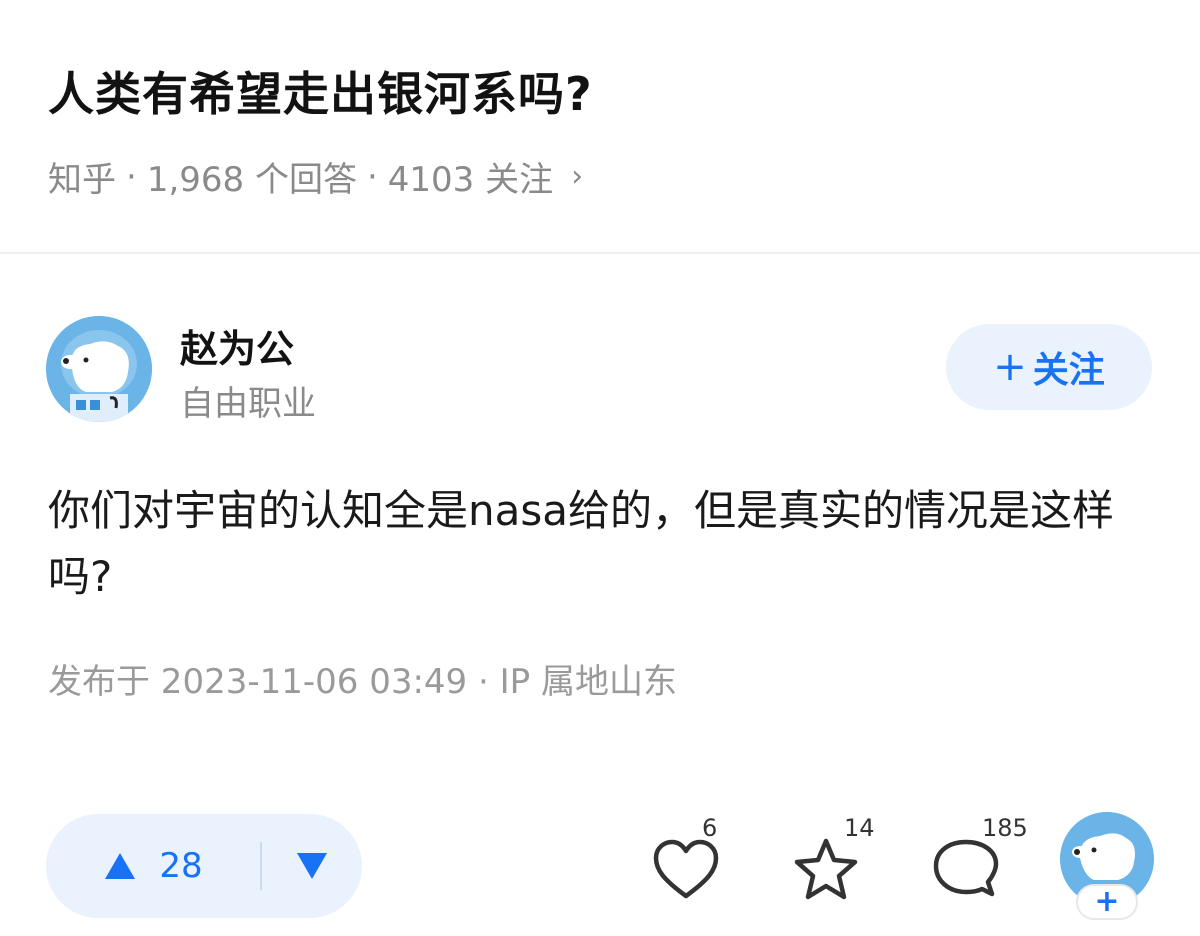 The image size is (1200, 936). What do you see at coordinates (859, 828) in the screenshot?
I see `favorite-count: 14` at bounding box center [859, 828].